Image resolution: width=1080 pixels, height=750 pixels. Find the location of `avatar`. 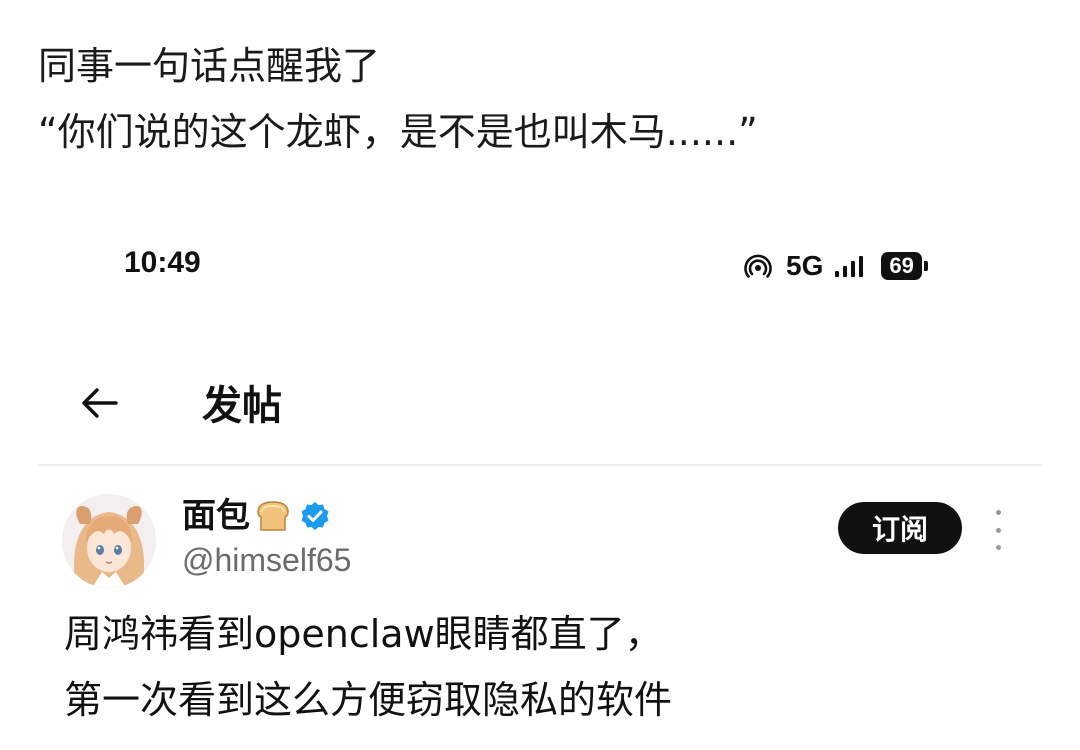

avatar is located at coordinates (109, 541).